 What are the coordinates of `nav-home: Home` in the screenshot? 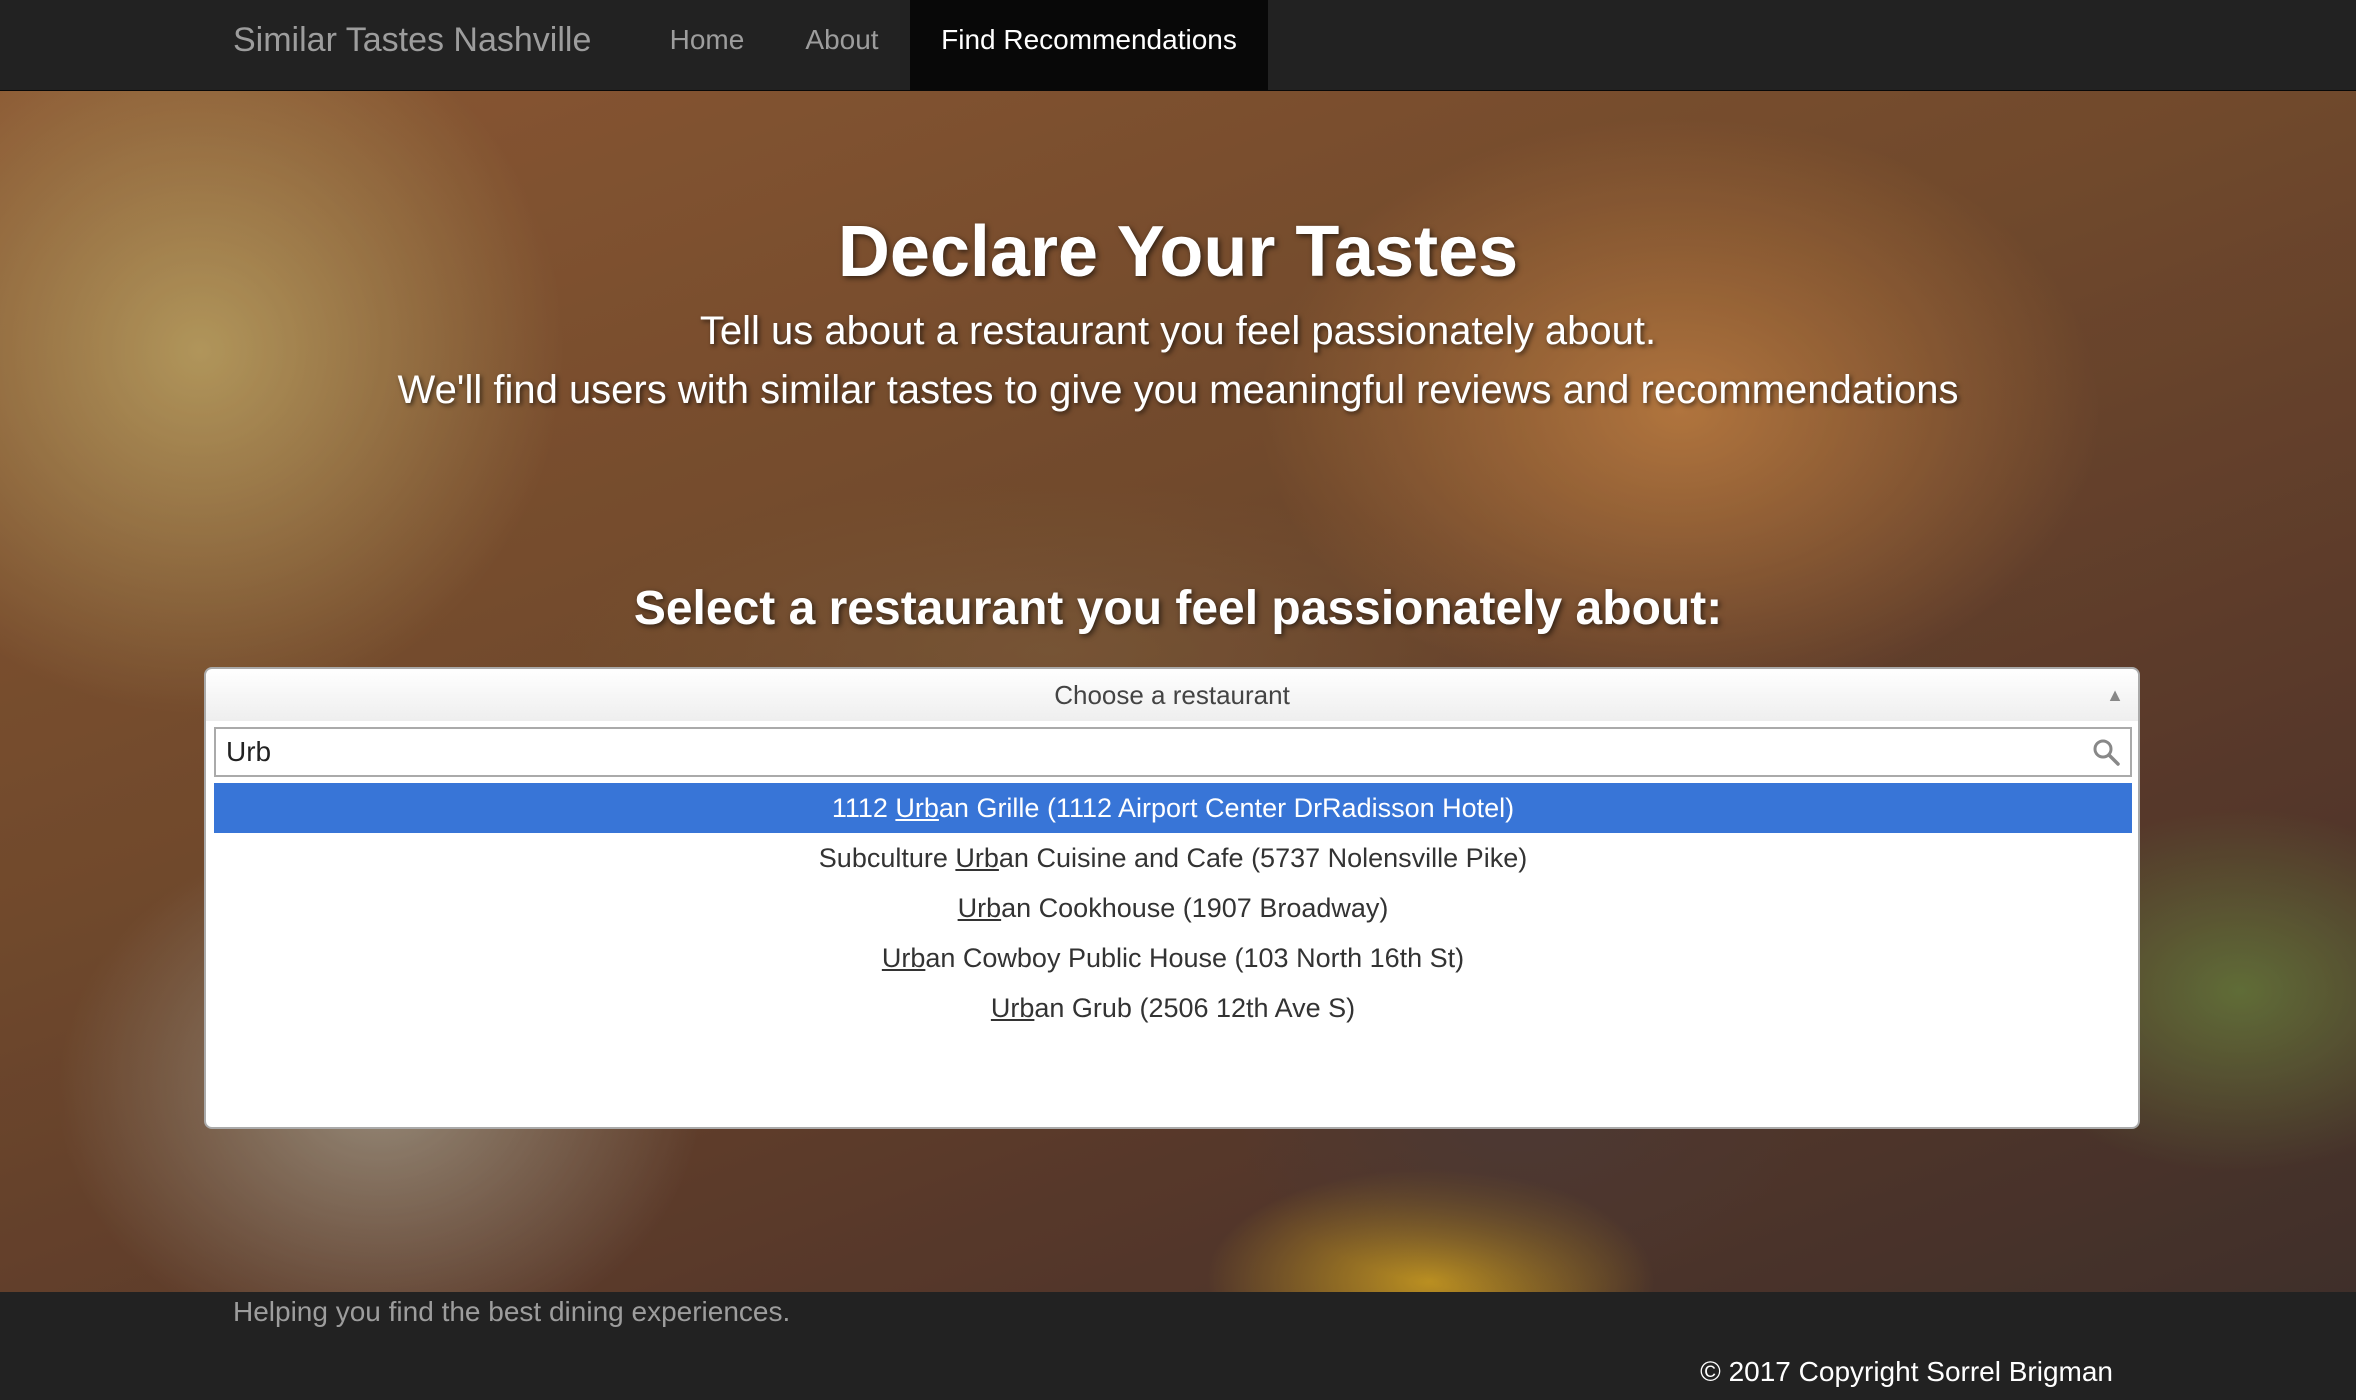 It's located at (707, 45).